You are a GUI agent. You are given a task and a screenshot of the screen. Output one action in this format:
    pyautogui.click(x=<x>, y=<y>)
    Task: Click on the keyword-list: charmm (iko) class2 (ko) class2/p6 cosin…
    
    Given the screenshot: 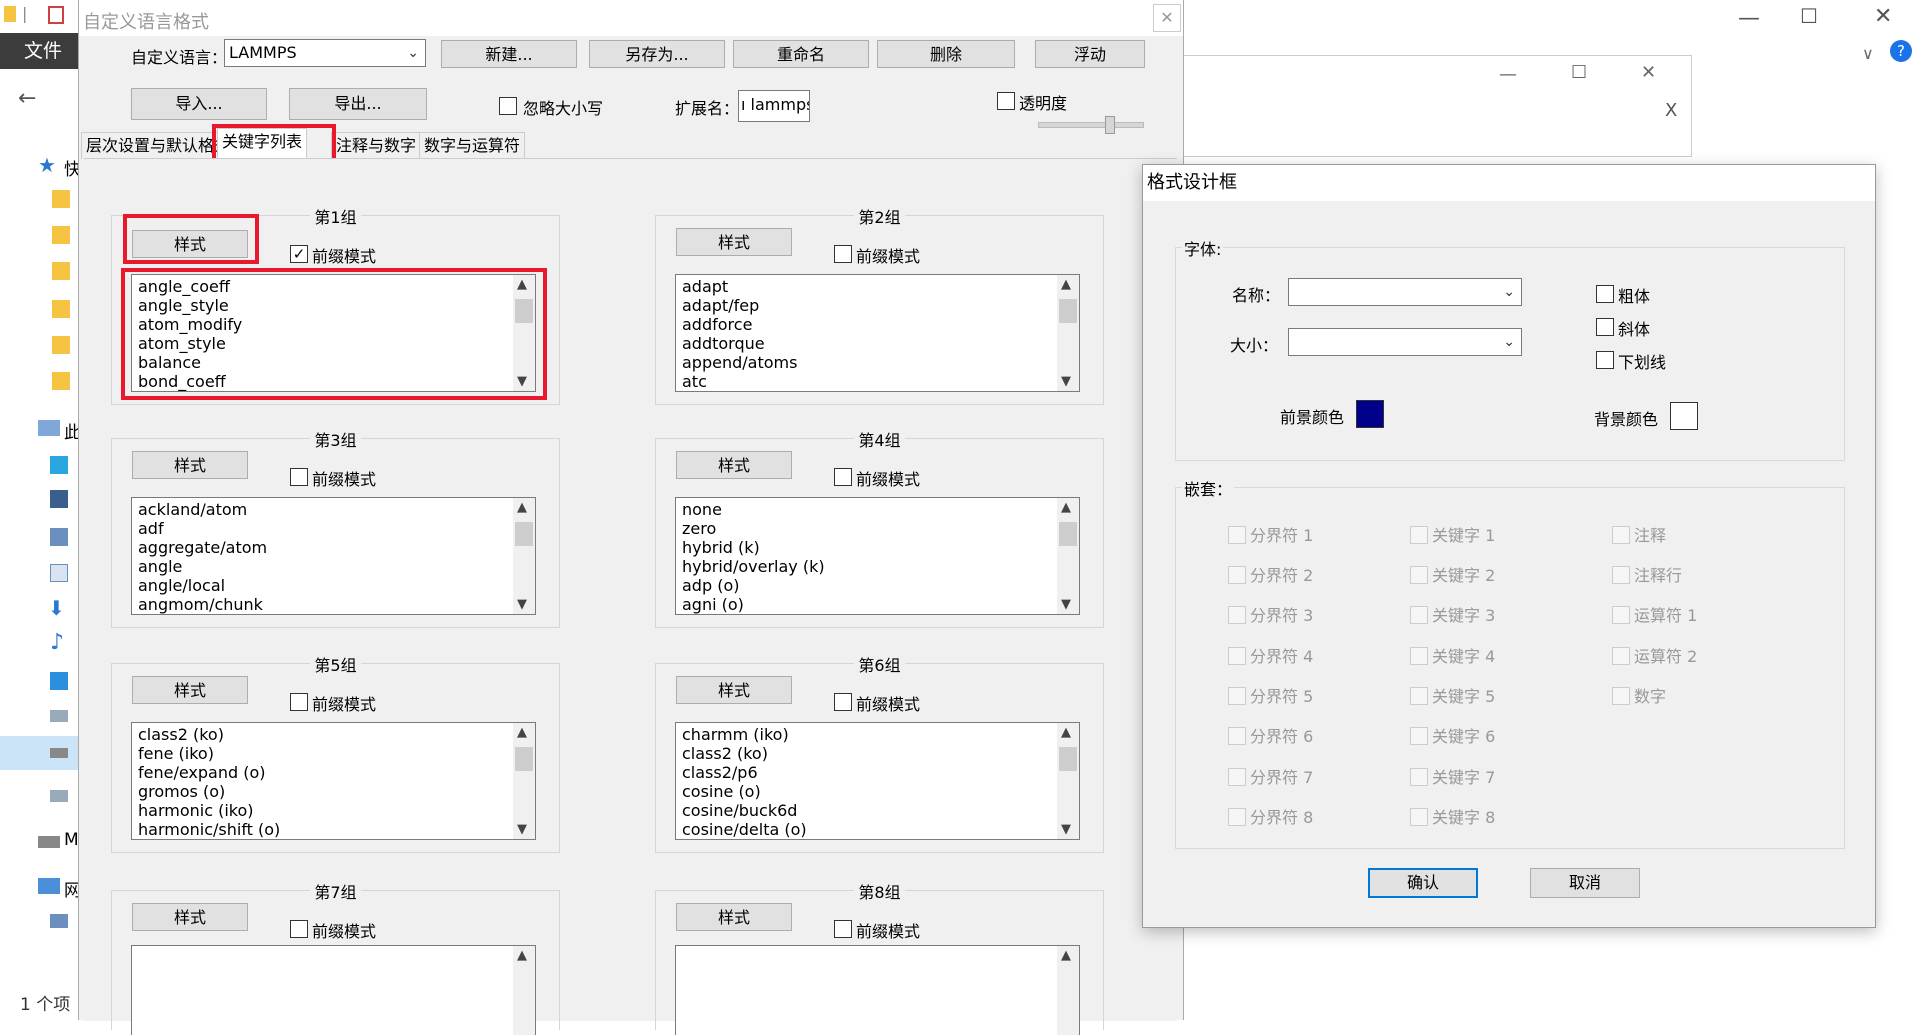 What is the action you would take?
    pyautogui.click(x=877, y=781)
    